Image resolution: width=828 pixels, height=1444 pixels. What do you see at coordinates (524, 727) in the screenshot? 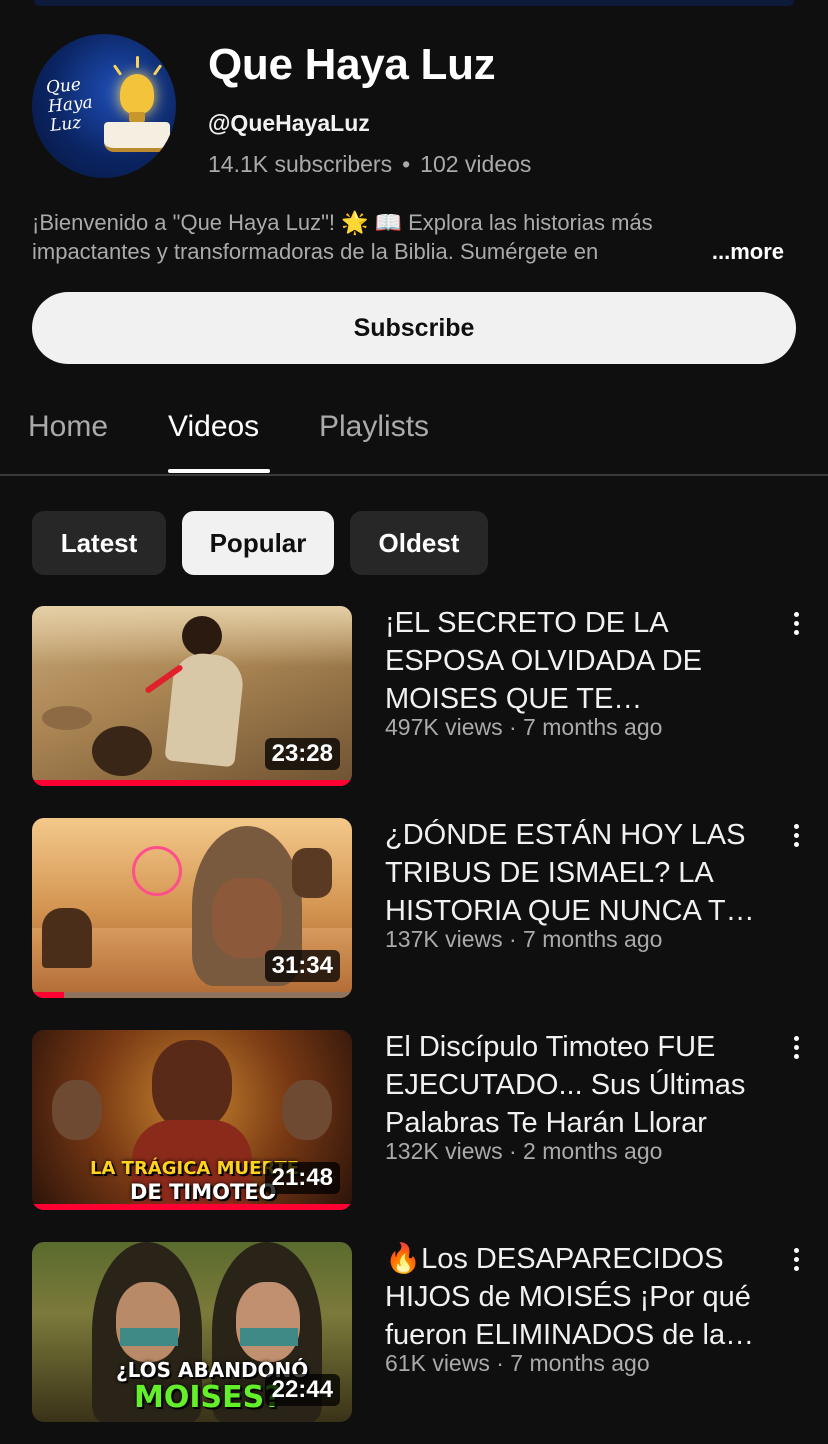
I see `video-meta: 497K views · 7 months ago` at bounding box center [524, 727].